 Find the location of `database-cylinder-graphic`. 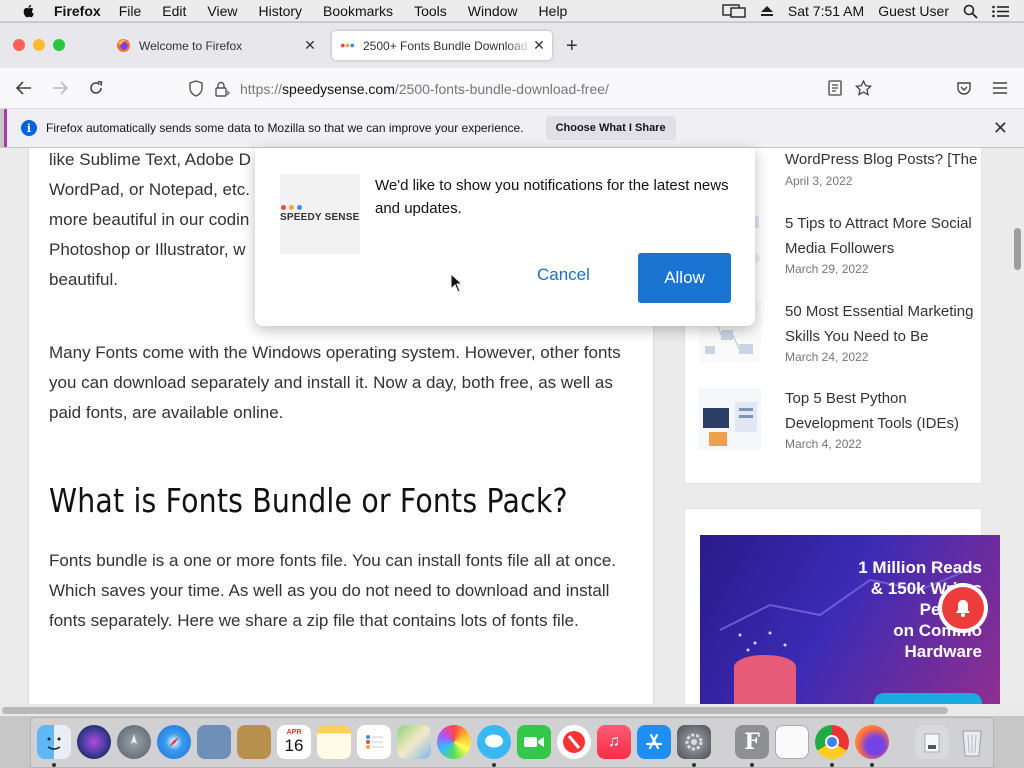

database-cylinder-graphic is located at coordinates (765, 679).